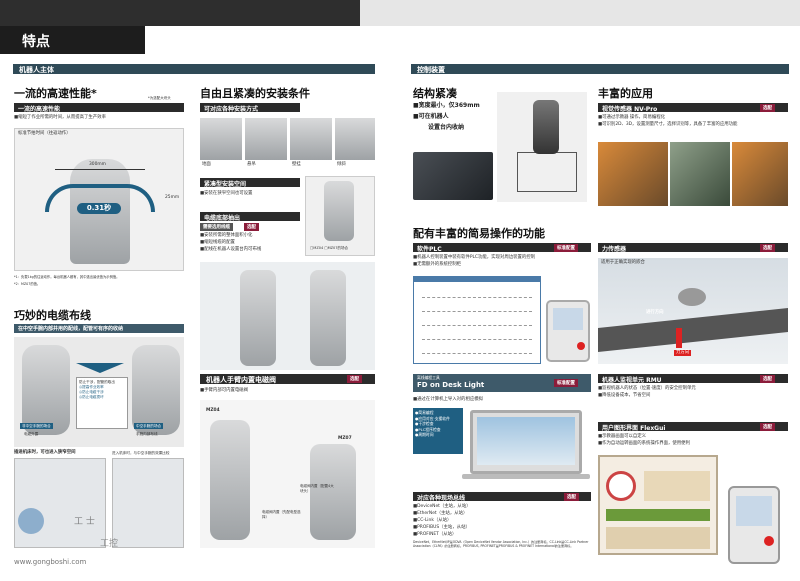 The width and height of the screenshot is (800, 581). Describe the element at coordinates (287, 316) in the screenshot. I see `cable-bottom-photo` at that location.